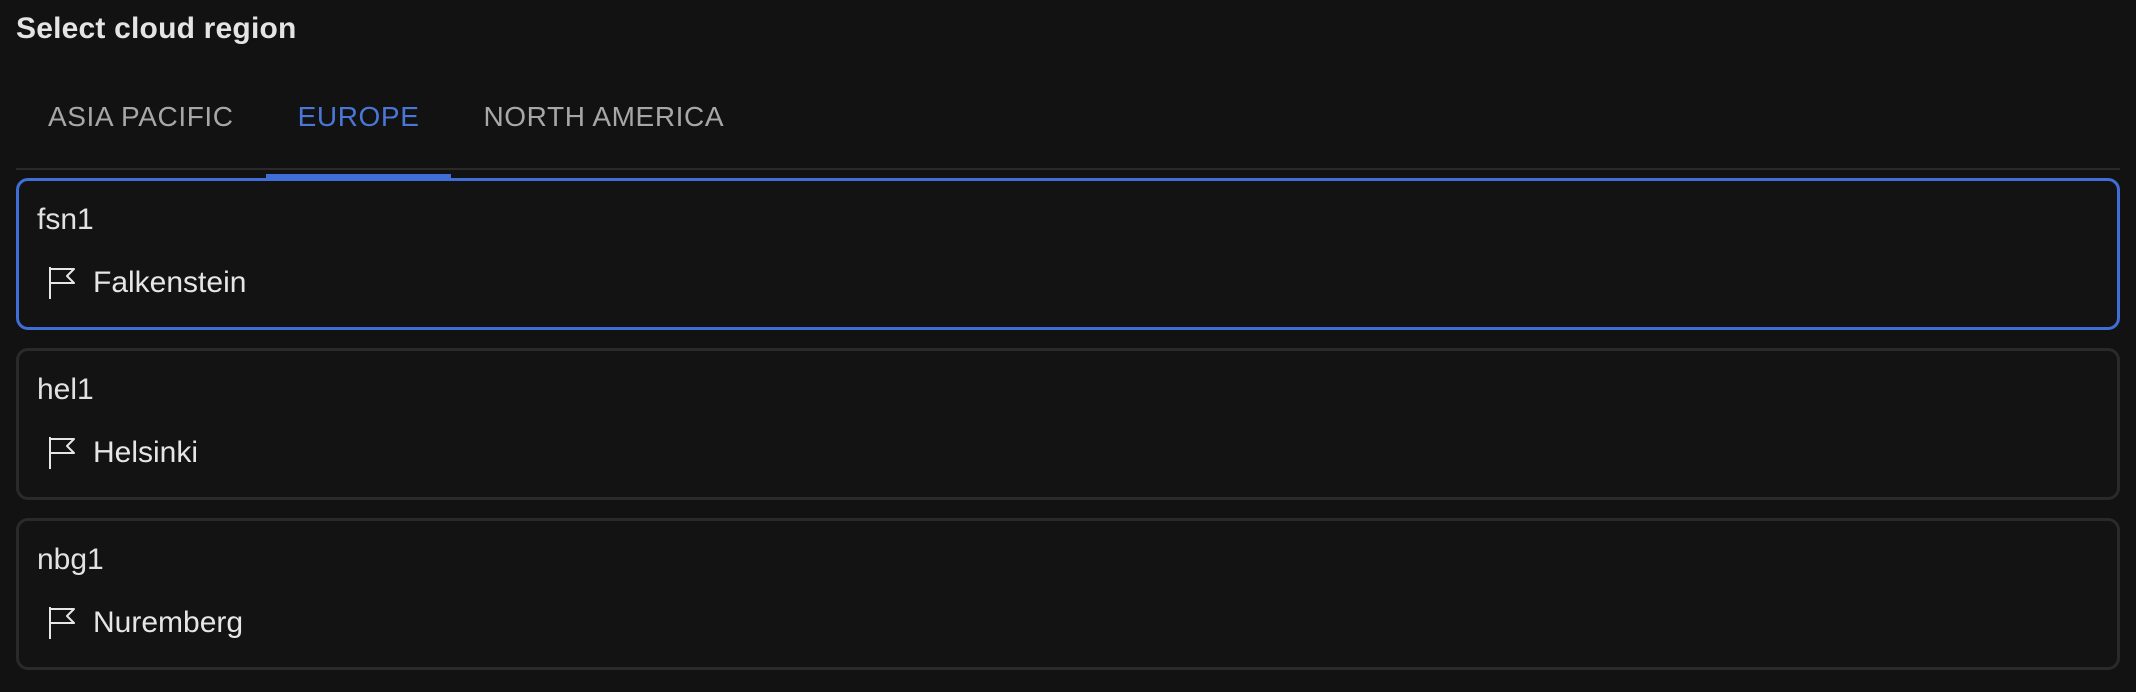  I want to click on region-location: Nuremberg, so click(145, 623).